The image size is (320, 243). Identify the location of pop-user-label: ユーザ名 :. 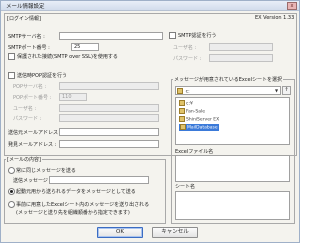
(25, 109).